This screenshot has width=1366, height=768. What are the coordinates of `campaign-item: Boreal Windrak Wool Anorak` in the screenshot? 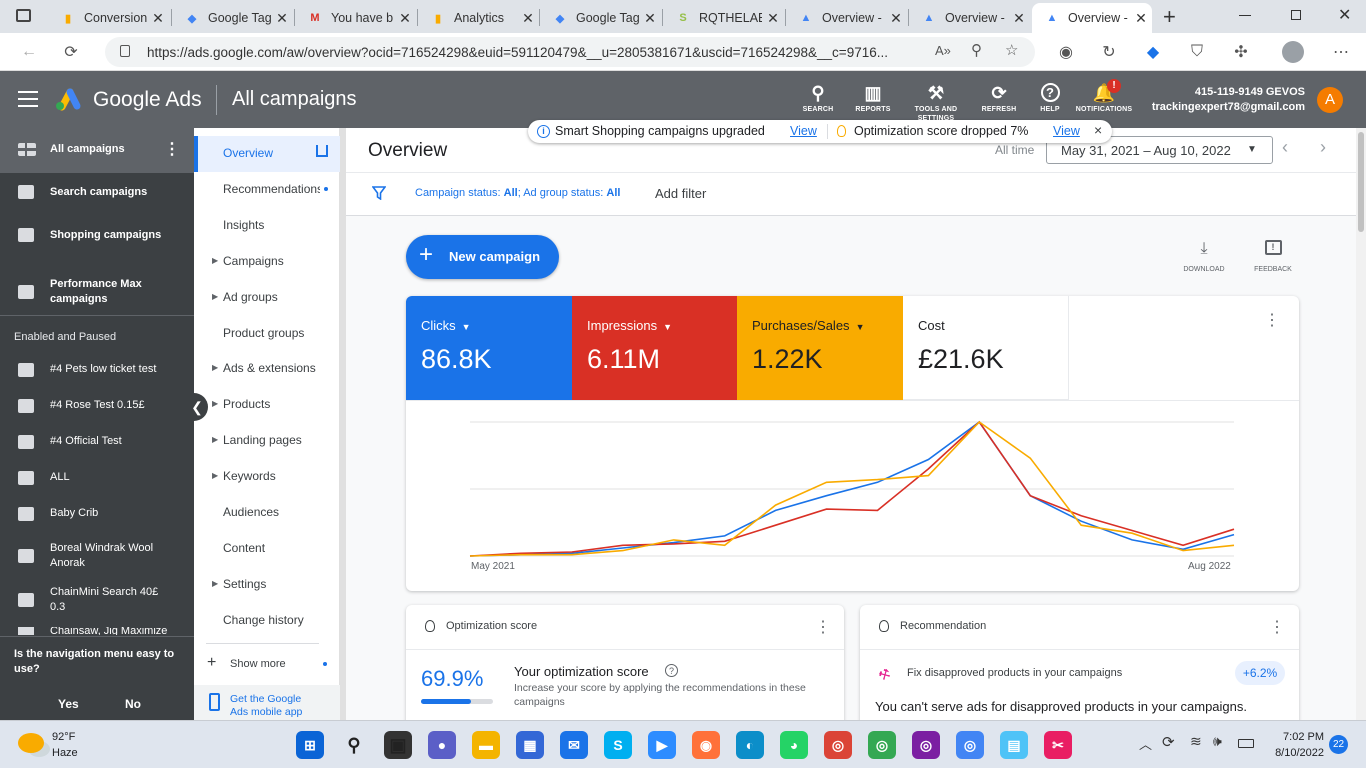 It's located at (97, 556).